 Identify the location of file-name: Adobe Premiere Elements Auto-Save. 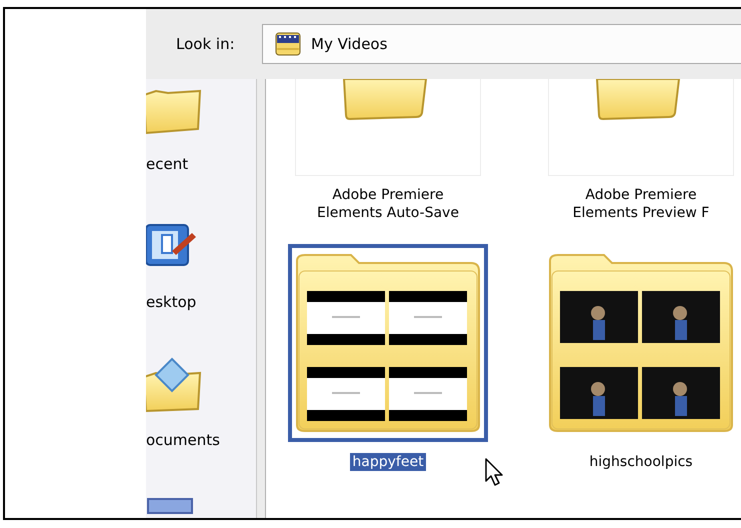
(388, 204).